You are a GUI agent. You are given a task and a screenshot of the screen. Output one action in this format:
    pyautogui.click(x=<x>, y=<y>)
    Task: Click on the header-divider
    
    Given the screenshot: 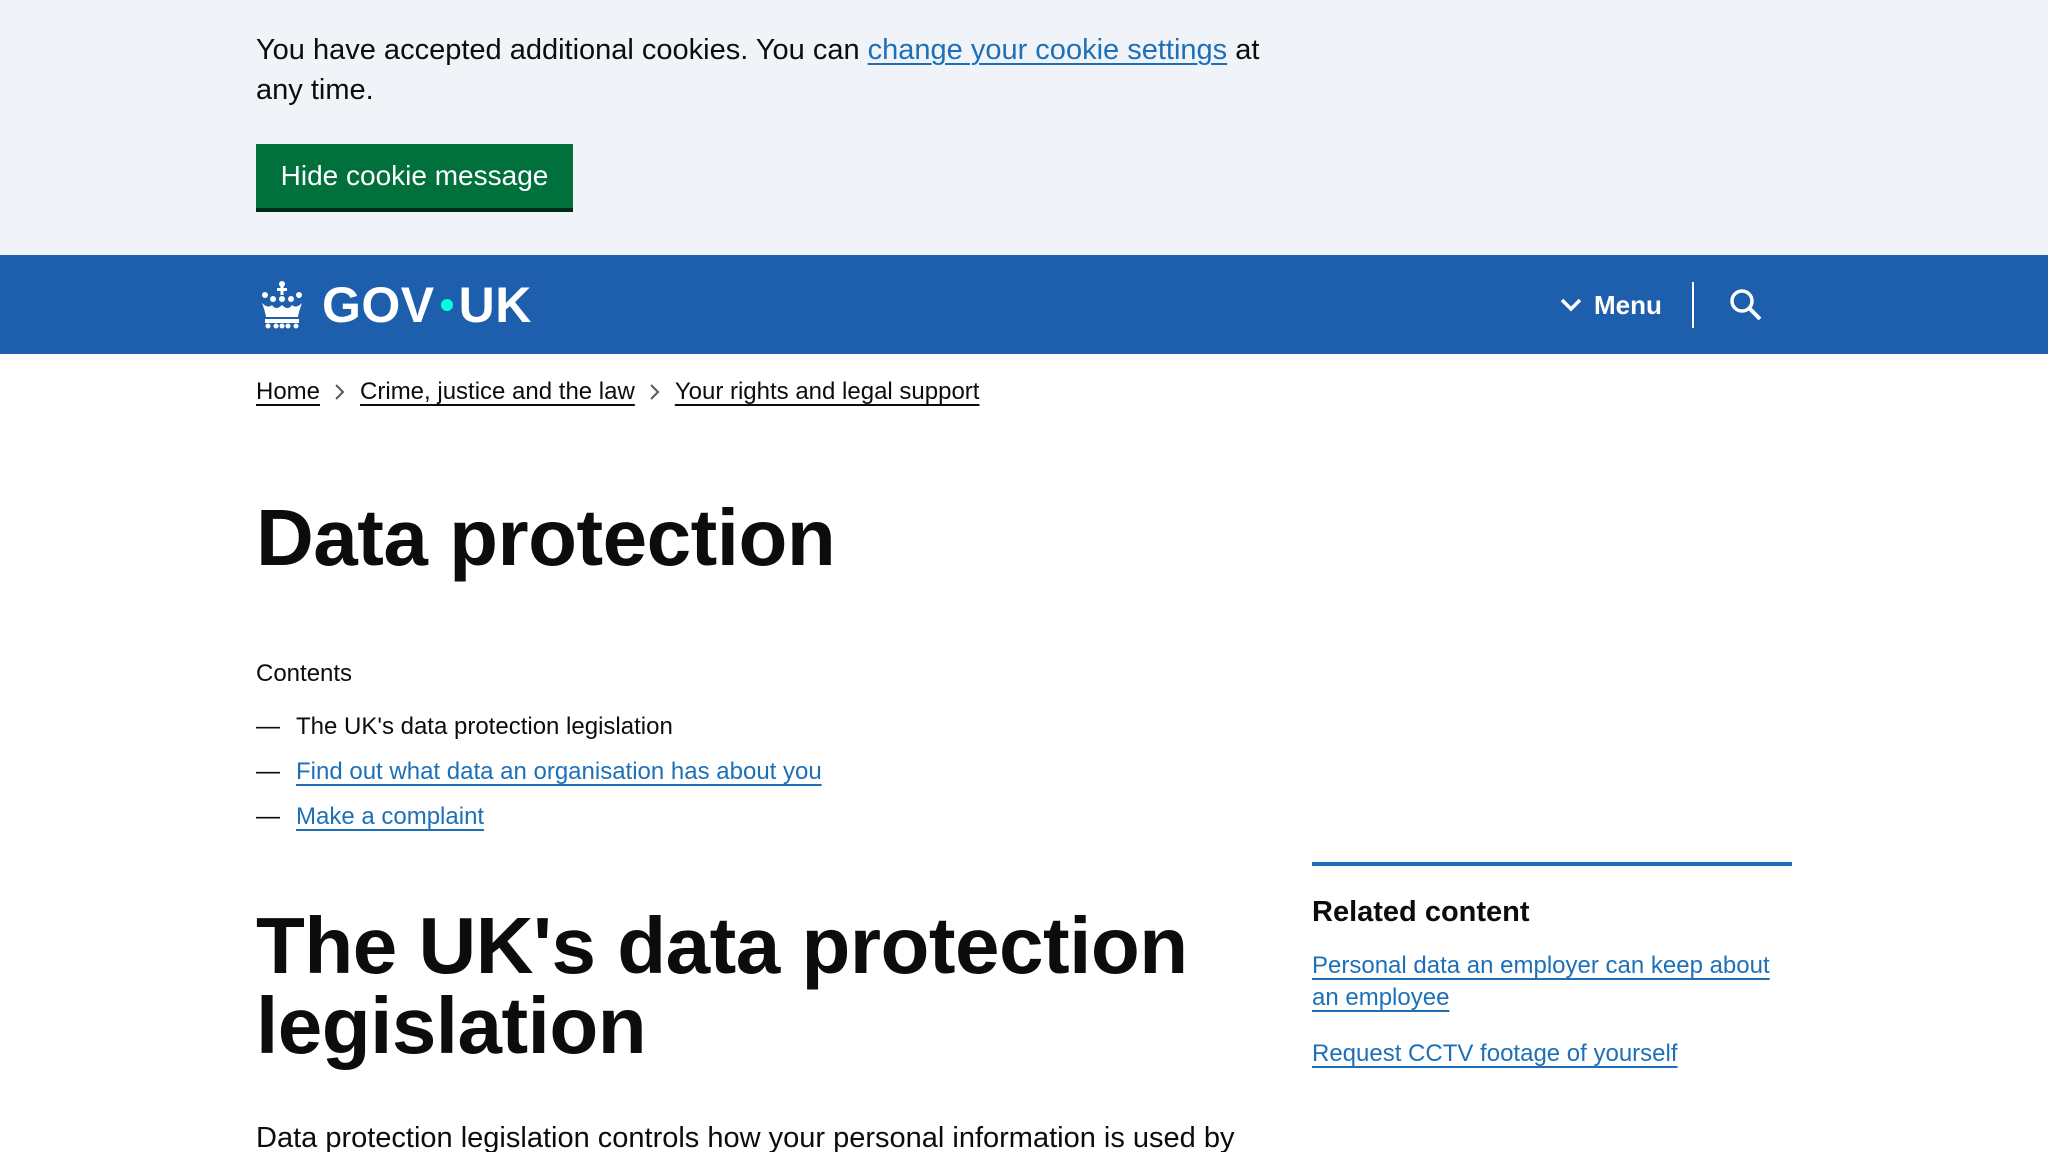 What is the action you would take?
    pyautogui.click(x=1693, y=305)
    